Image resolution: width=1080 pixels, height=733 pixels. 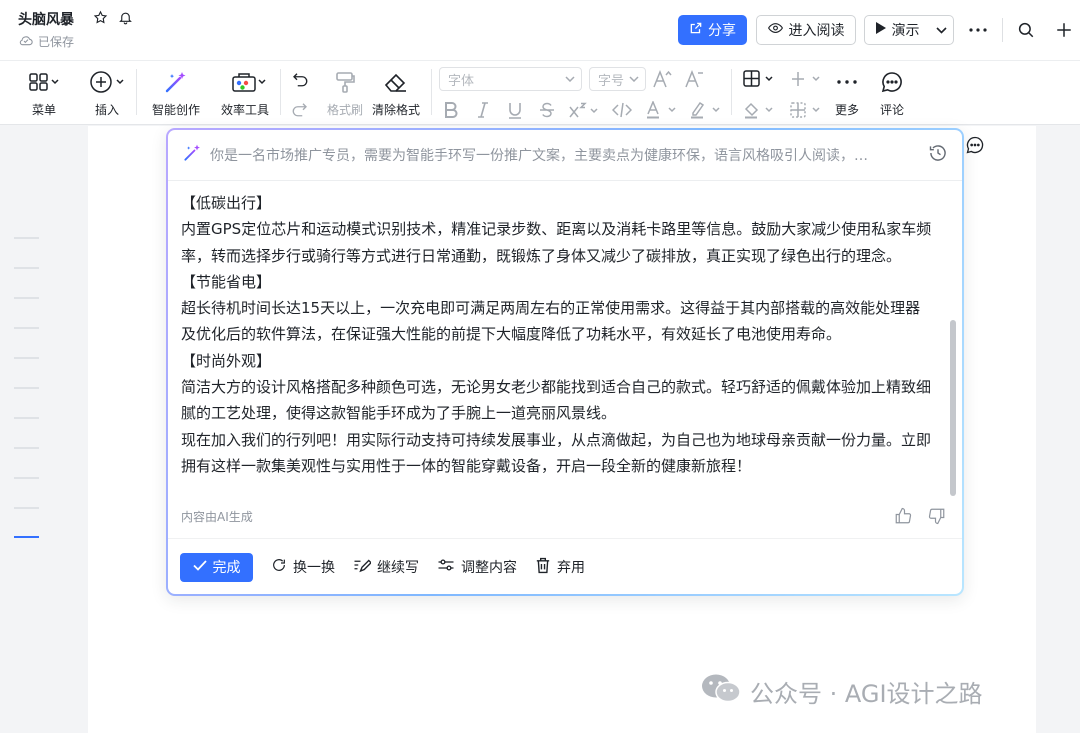 What do you see at coordinates (847, 110) in the screenshot?
I see `more-label: 更多` at bounding box center [847, 110].